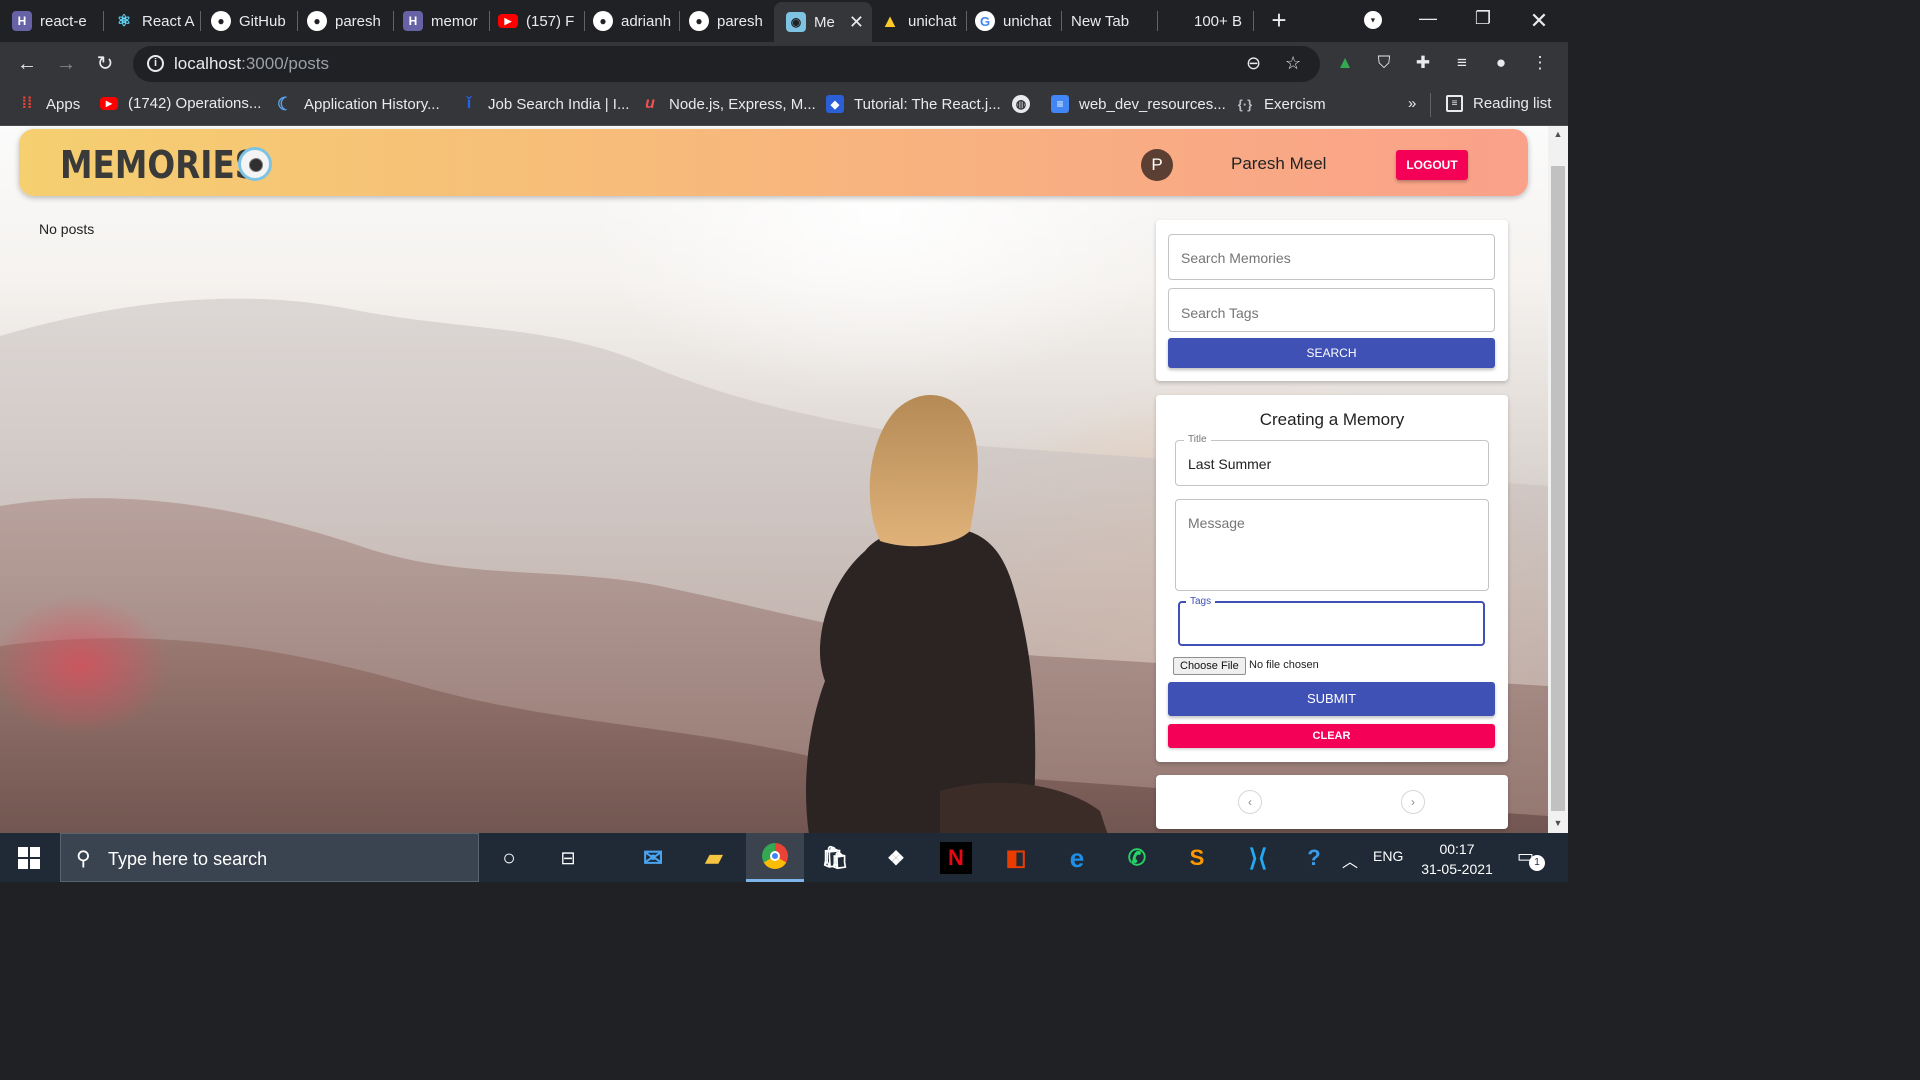 The width and height of the screenshot is (1920, 1080). Describe the element at coordinates (157, 21) in the screenshot. I see `tab-react-a: ⚛ React A` at that location.